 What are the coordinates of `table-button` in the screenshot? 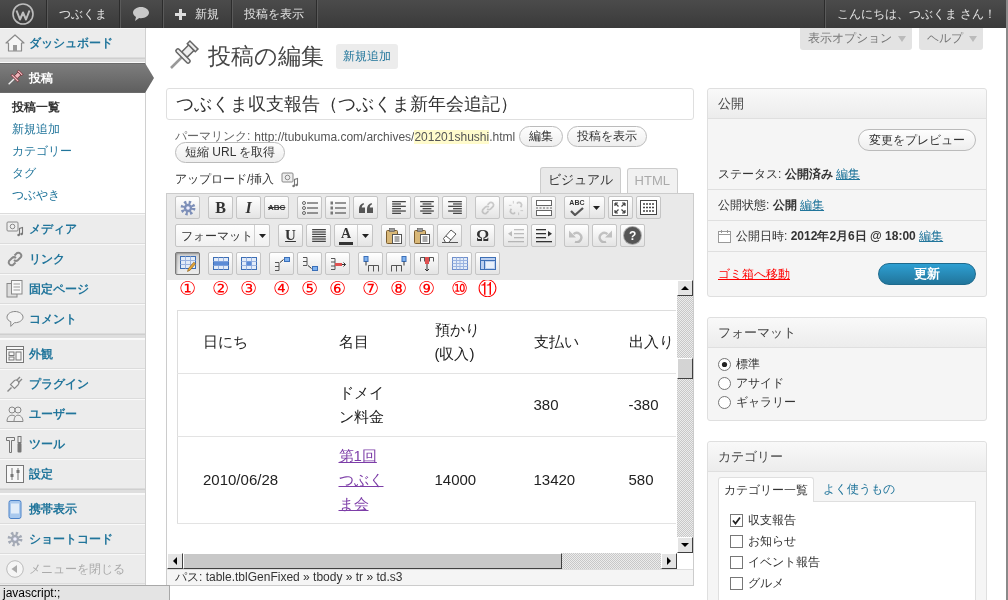 It's located at (187, 263).